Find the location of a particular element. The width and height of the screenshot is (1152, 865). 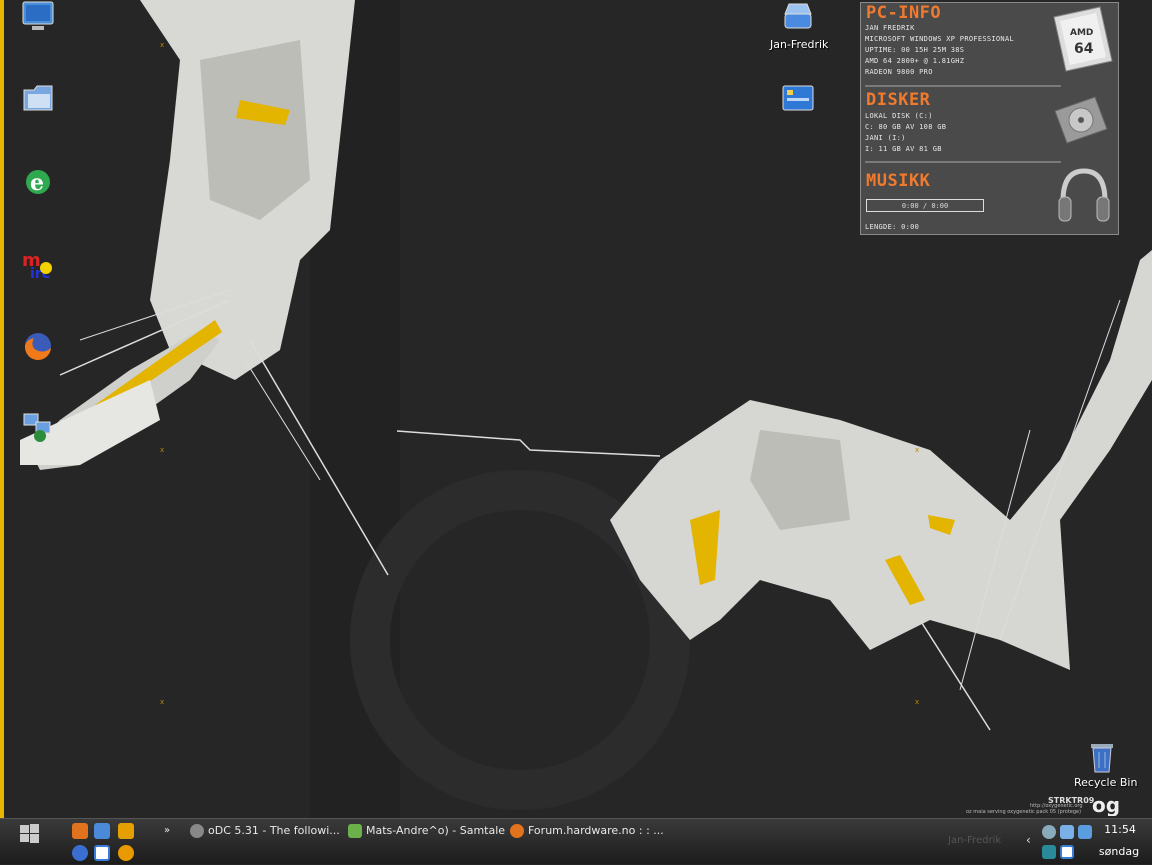

clock: 11:54 is located at coordinates (1120, 829).